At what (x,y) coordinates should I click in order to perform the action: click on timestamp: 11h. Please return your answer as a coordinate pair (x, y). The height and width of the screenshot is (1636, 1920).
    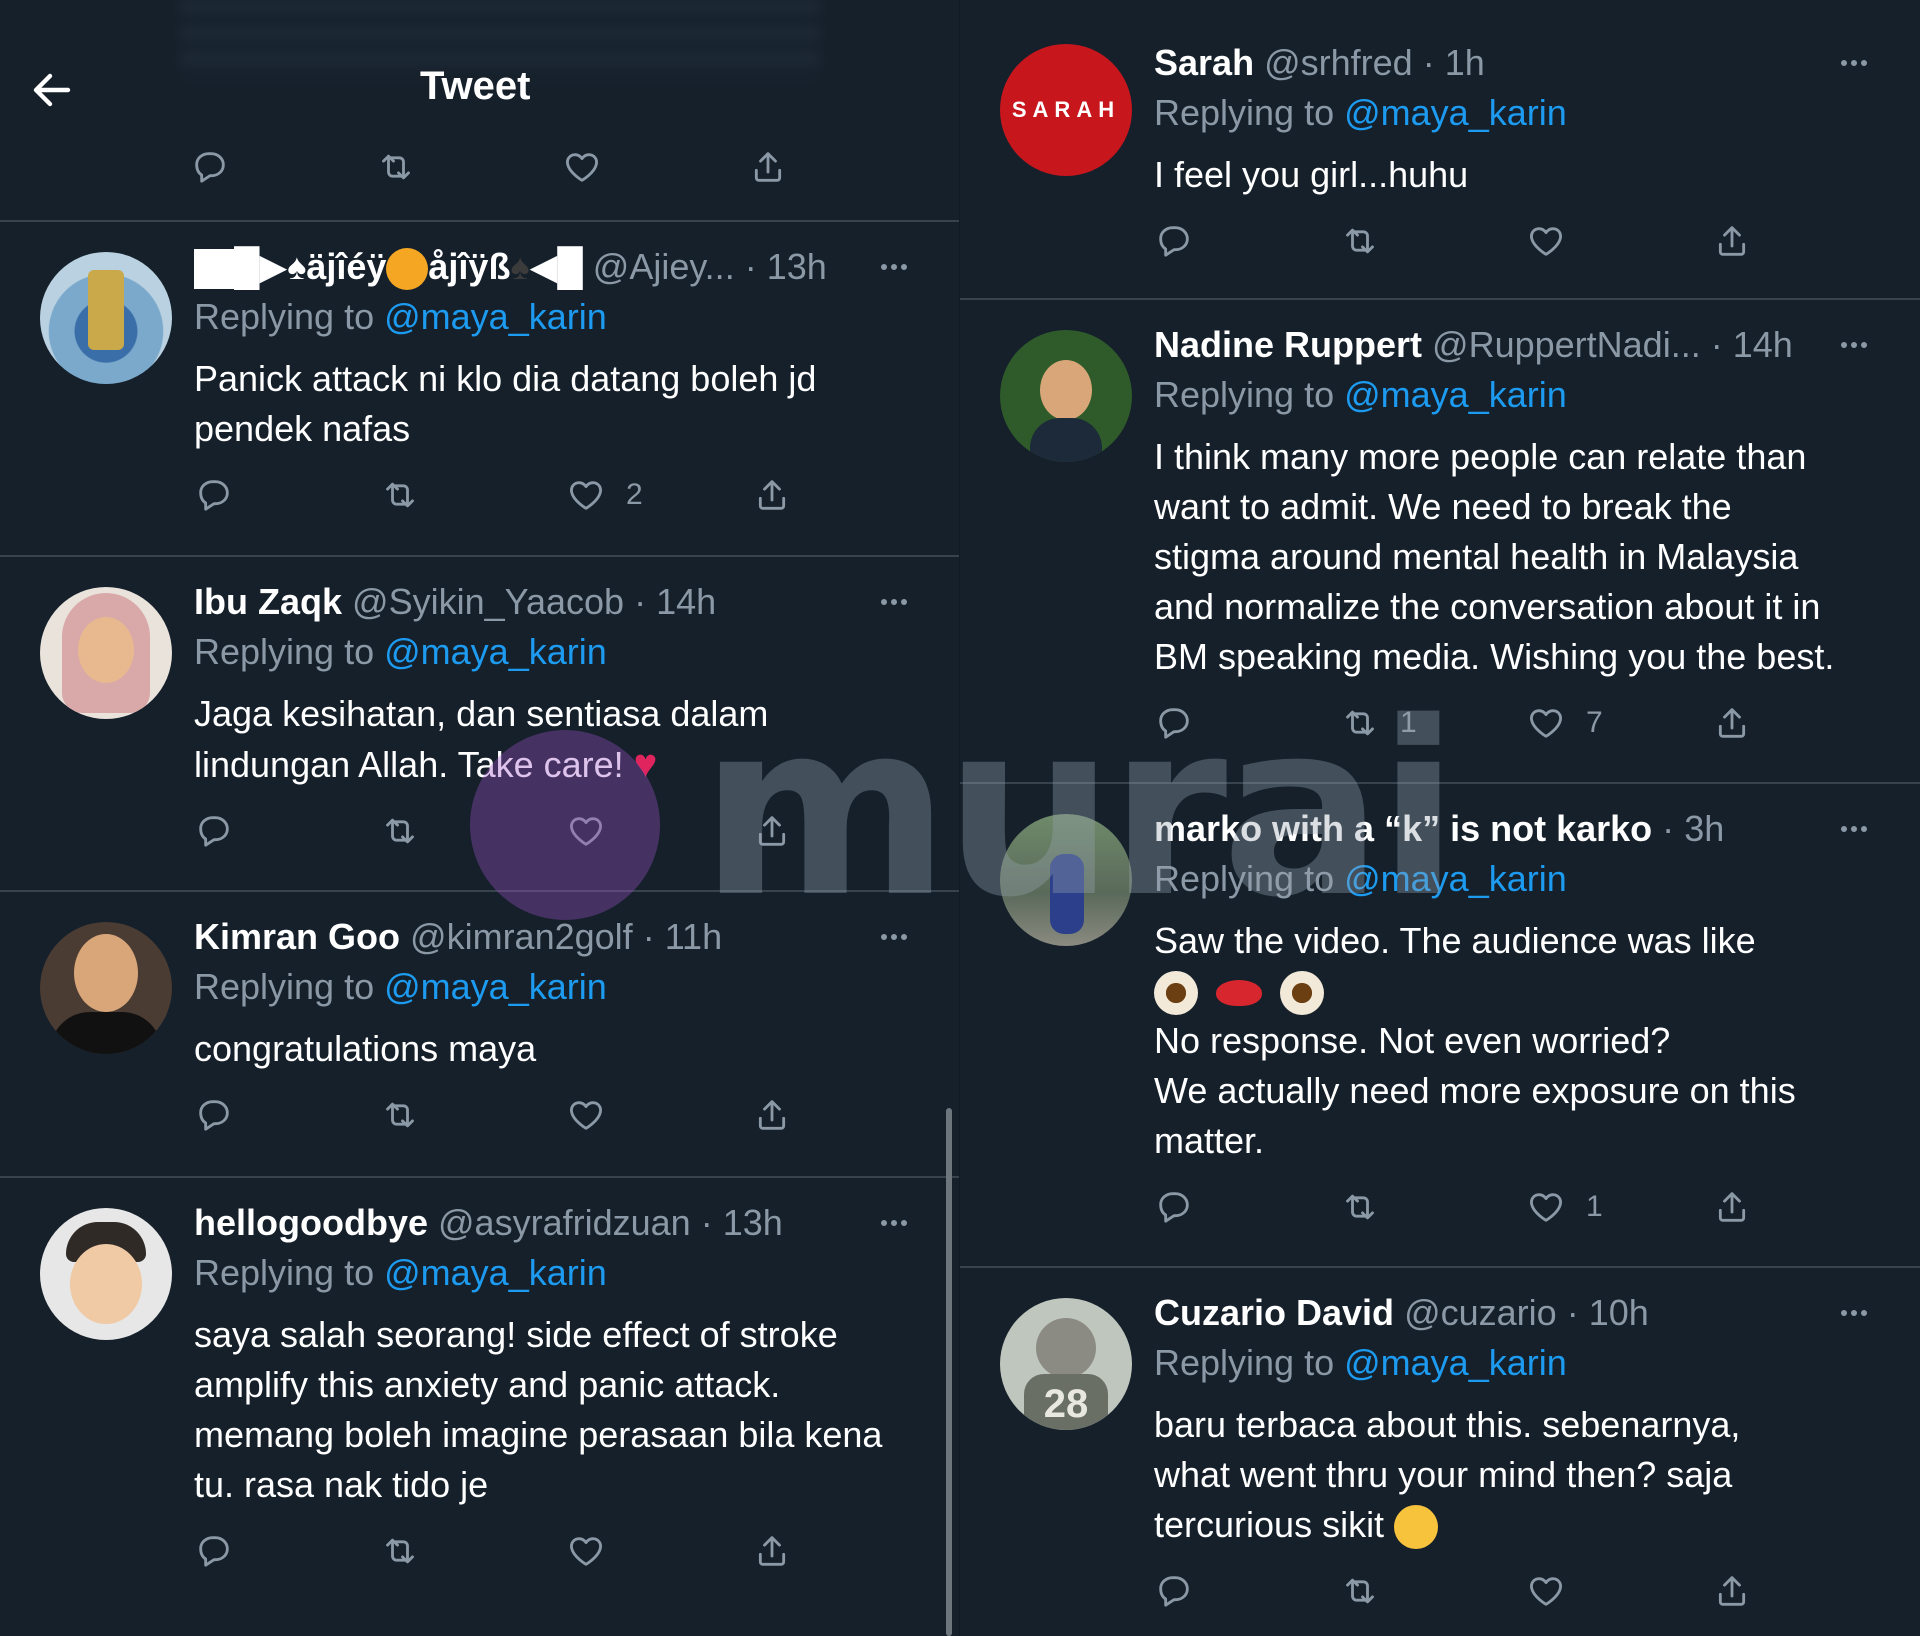
    Looking at the image, I should click on (693, 936).